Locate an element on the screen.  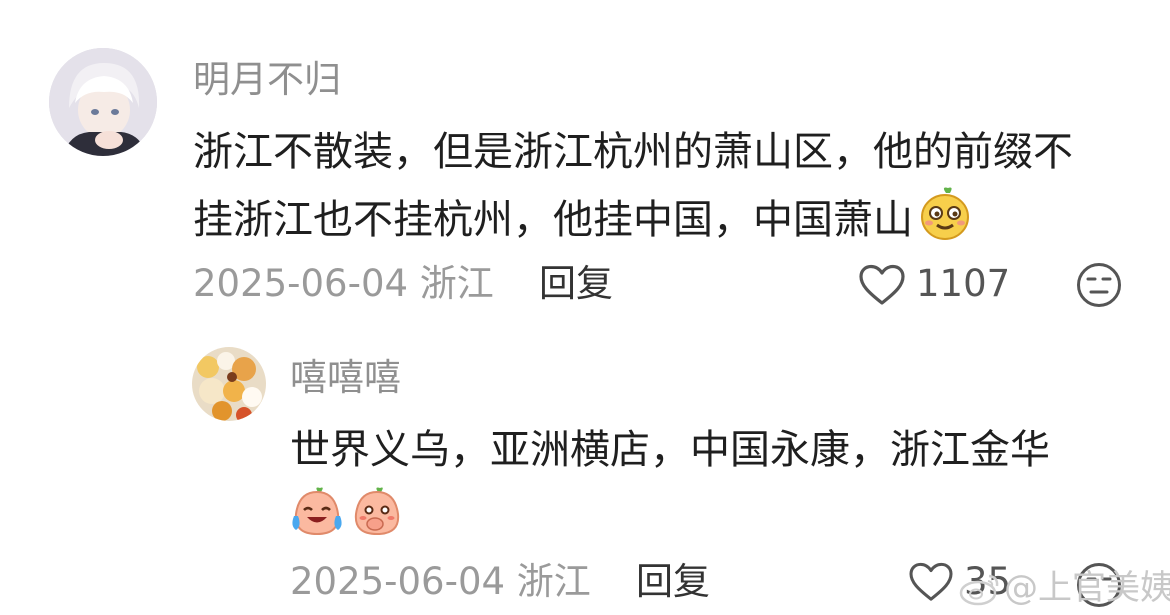
food-avatar-icon is located at coordinates (229, 384).